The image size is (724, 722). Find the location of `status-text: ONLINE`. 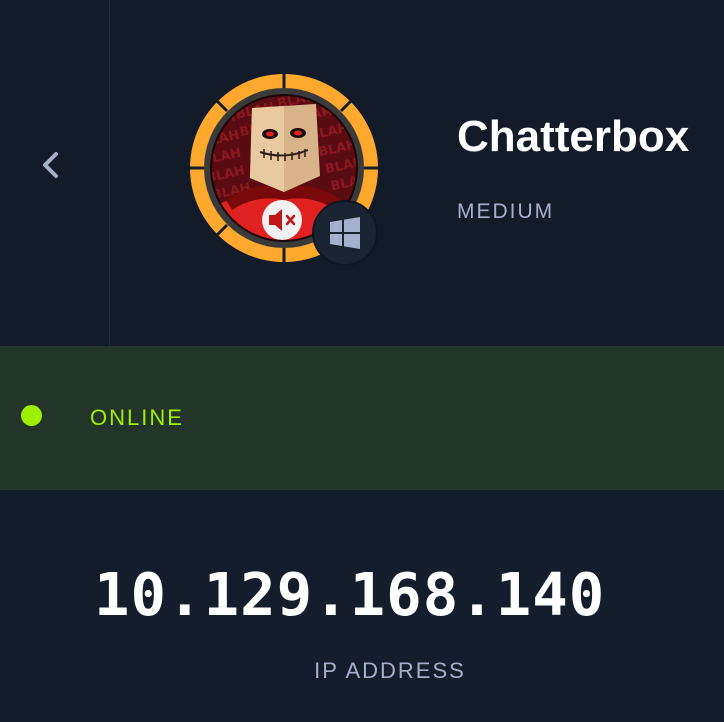

status-text: ONLINE is located at coordinates (137, 417).